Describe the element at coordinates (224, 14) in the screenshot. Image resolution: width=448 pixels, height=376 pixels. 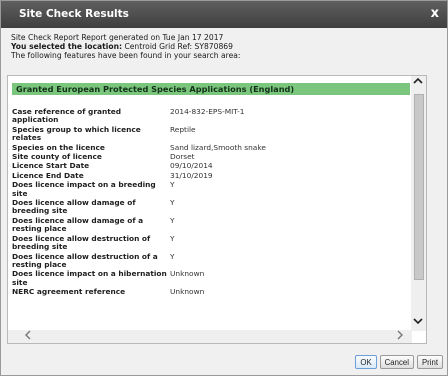
I see `title-bar: Site Check Results x` at that location.